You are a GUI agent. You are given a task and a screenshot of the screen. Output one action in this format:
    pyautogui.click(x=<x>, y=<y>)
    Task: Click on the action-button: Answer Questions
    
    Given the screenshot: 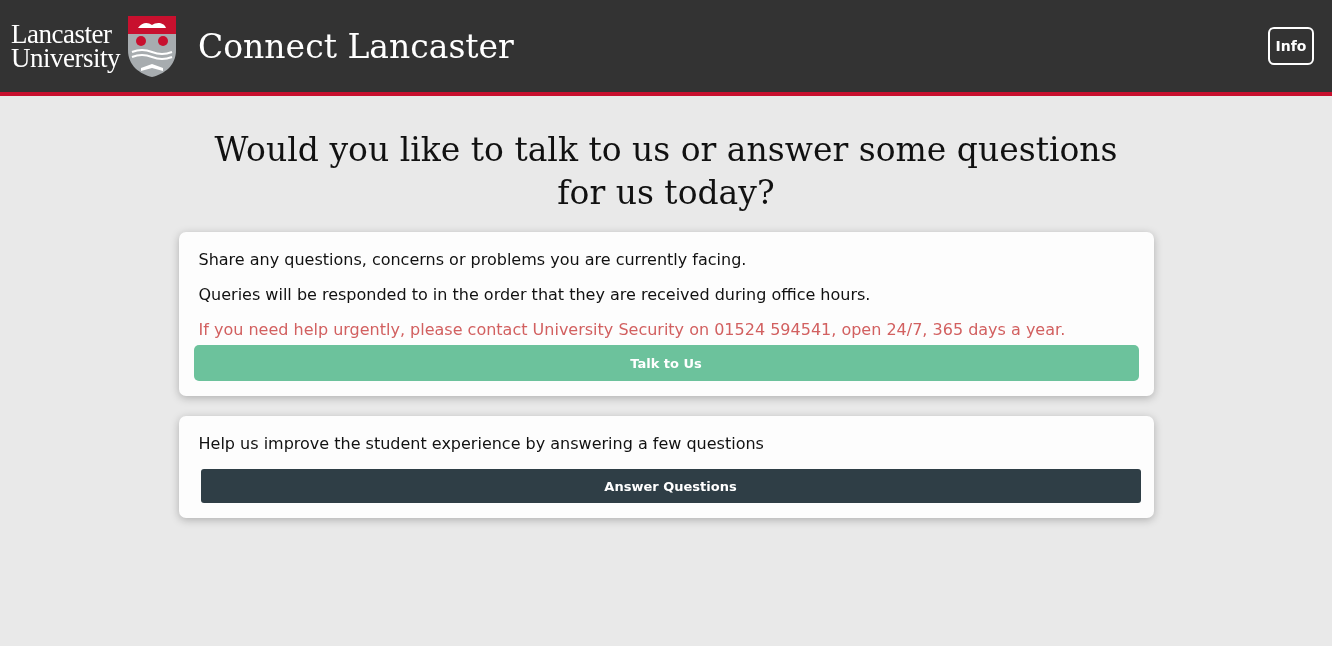 What is the action you would take?
    pyautogui.click(x=670, y=486)
    